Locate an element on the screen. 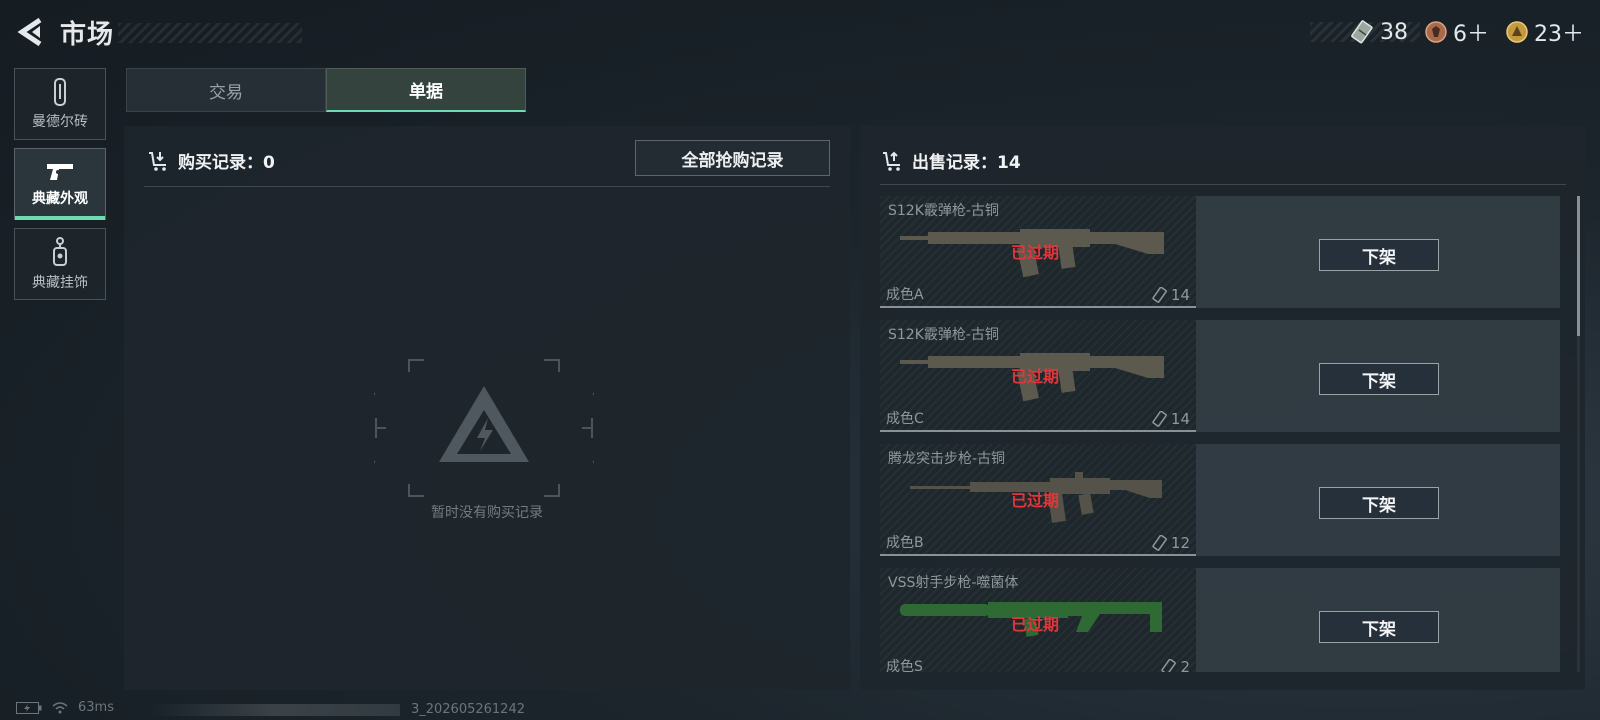  item-grade: 成色S is located at coordinates (904, 665).